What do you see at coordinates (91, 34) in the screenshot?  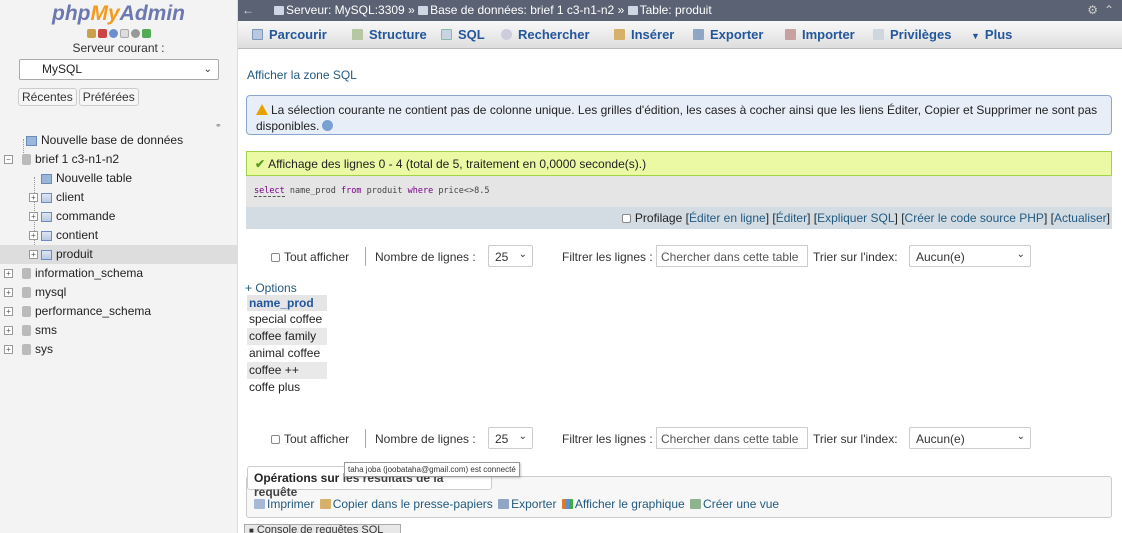 I see `home-icon` at bounding box center [91, 34].